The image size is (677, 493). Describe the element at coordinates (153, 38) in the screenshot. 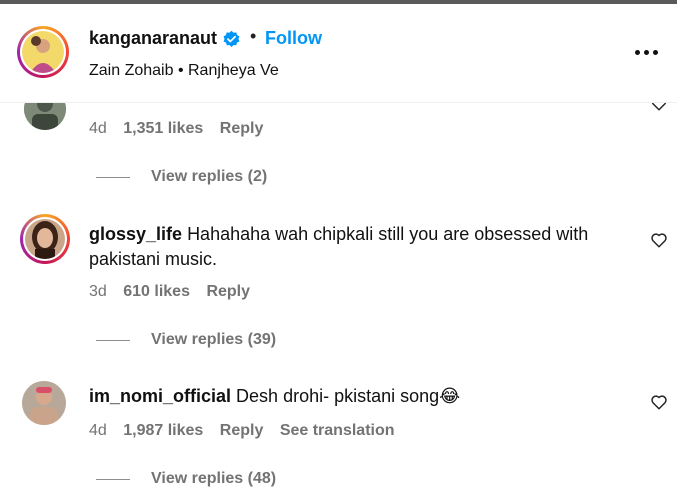

I see `author-username: kanganaranaut` at that location.